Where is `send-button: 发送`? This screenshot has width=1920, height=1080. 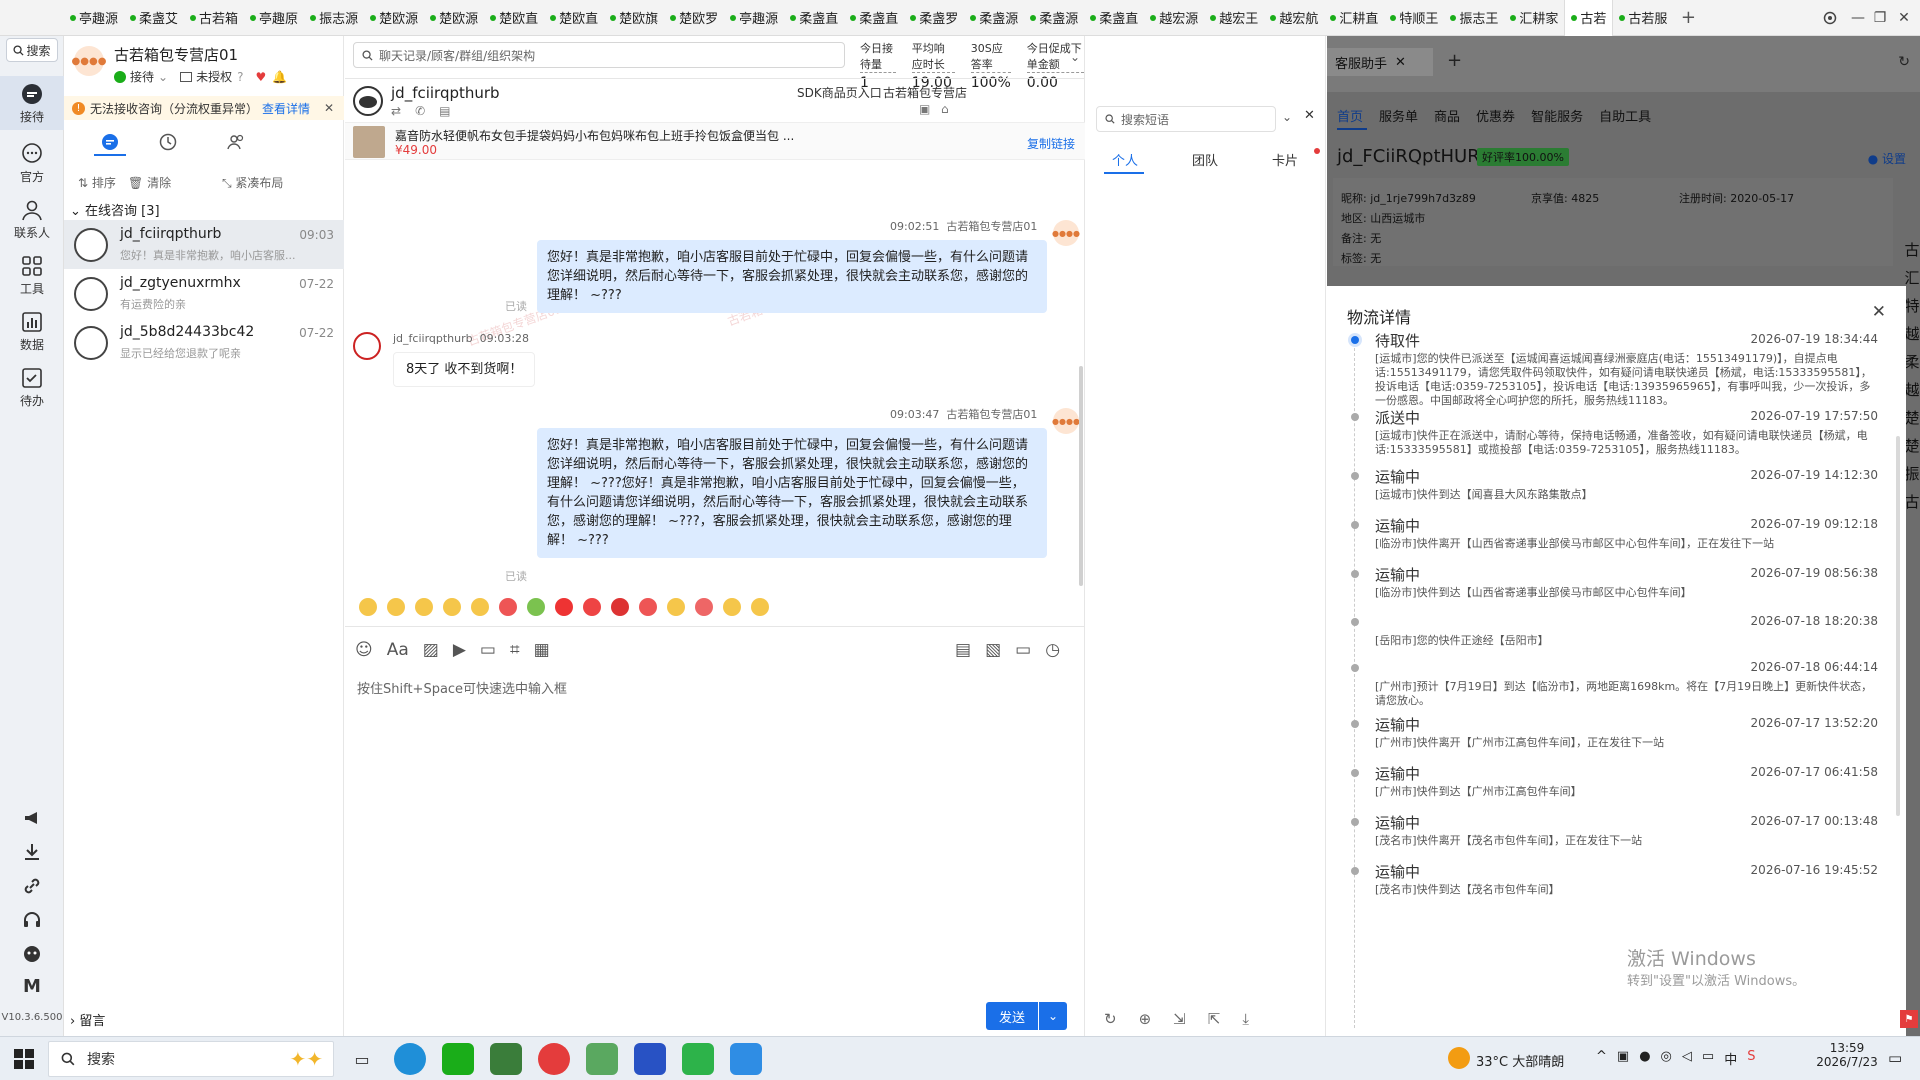
send-button: 发送 is located at coordinates (1012, 1016).